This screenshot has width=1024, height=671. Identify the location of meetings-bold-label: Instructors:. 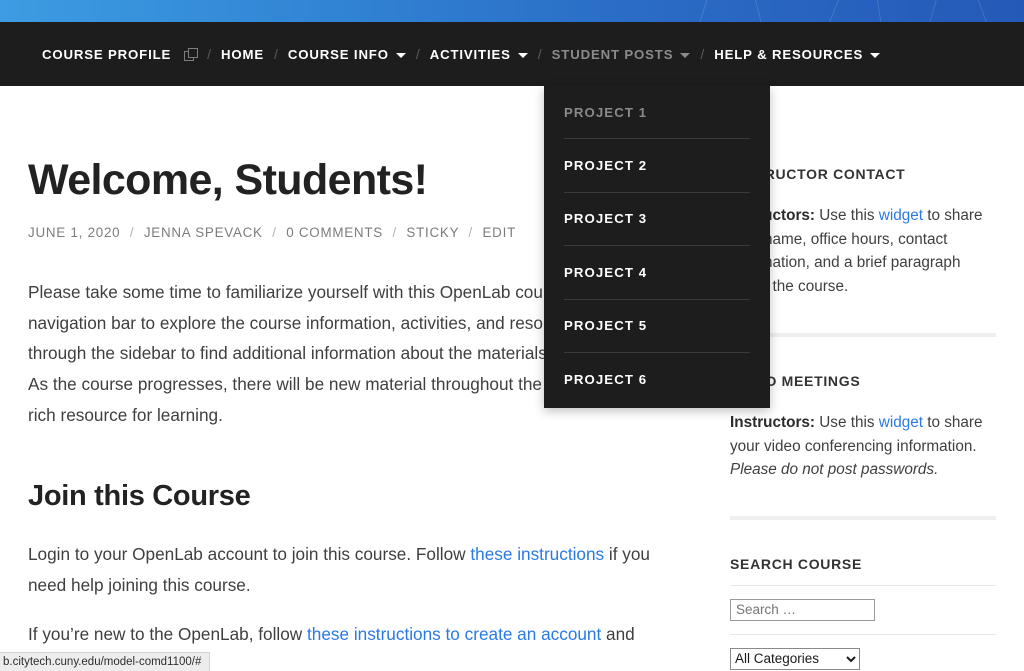
(772, 422).